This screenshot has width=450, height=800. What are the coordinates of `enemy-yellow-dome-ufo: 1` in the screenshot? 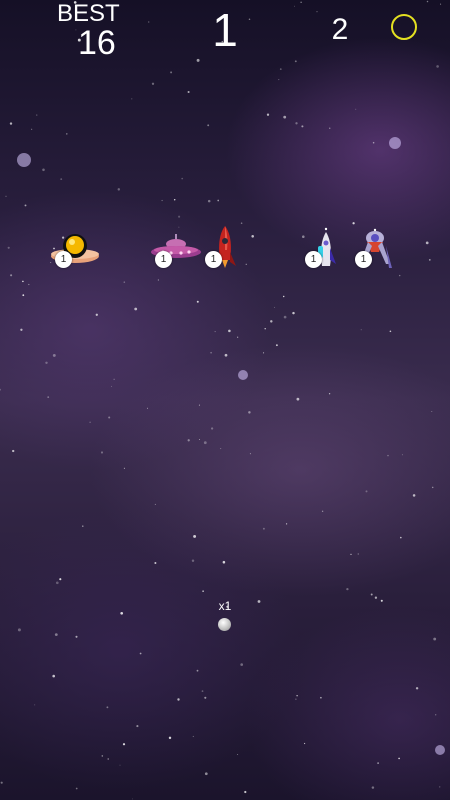 It's located at (75, 250).